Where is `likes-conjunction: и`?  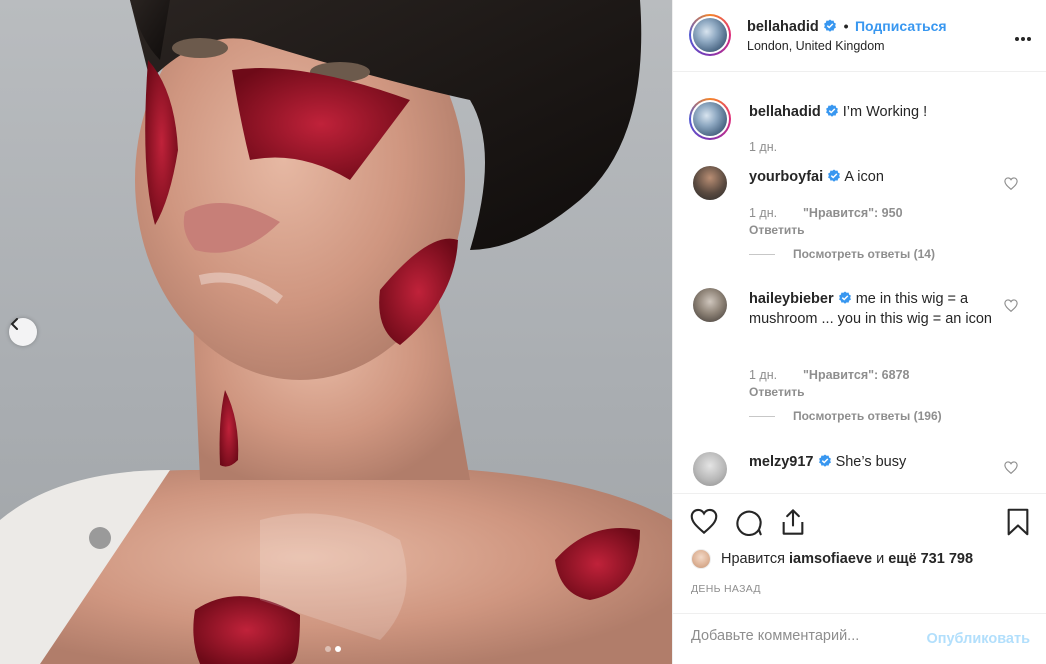 likes-conjunction: и is located at coordinates (880, 559).